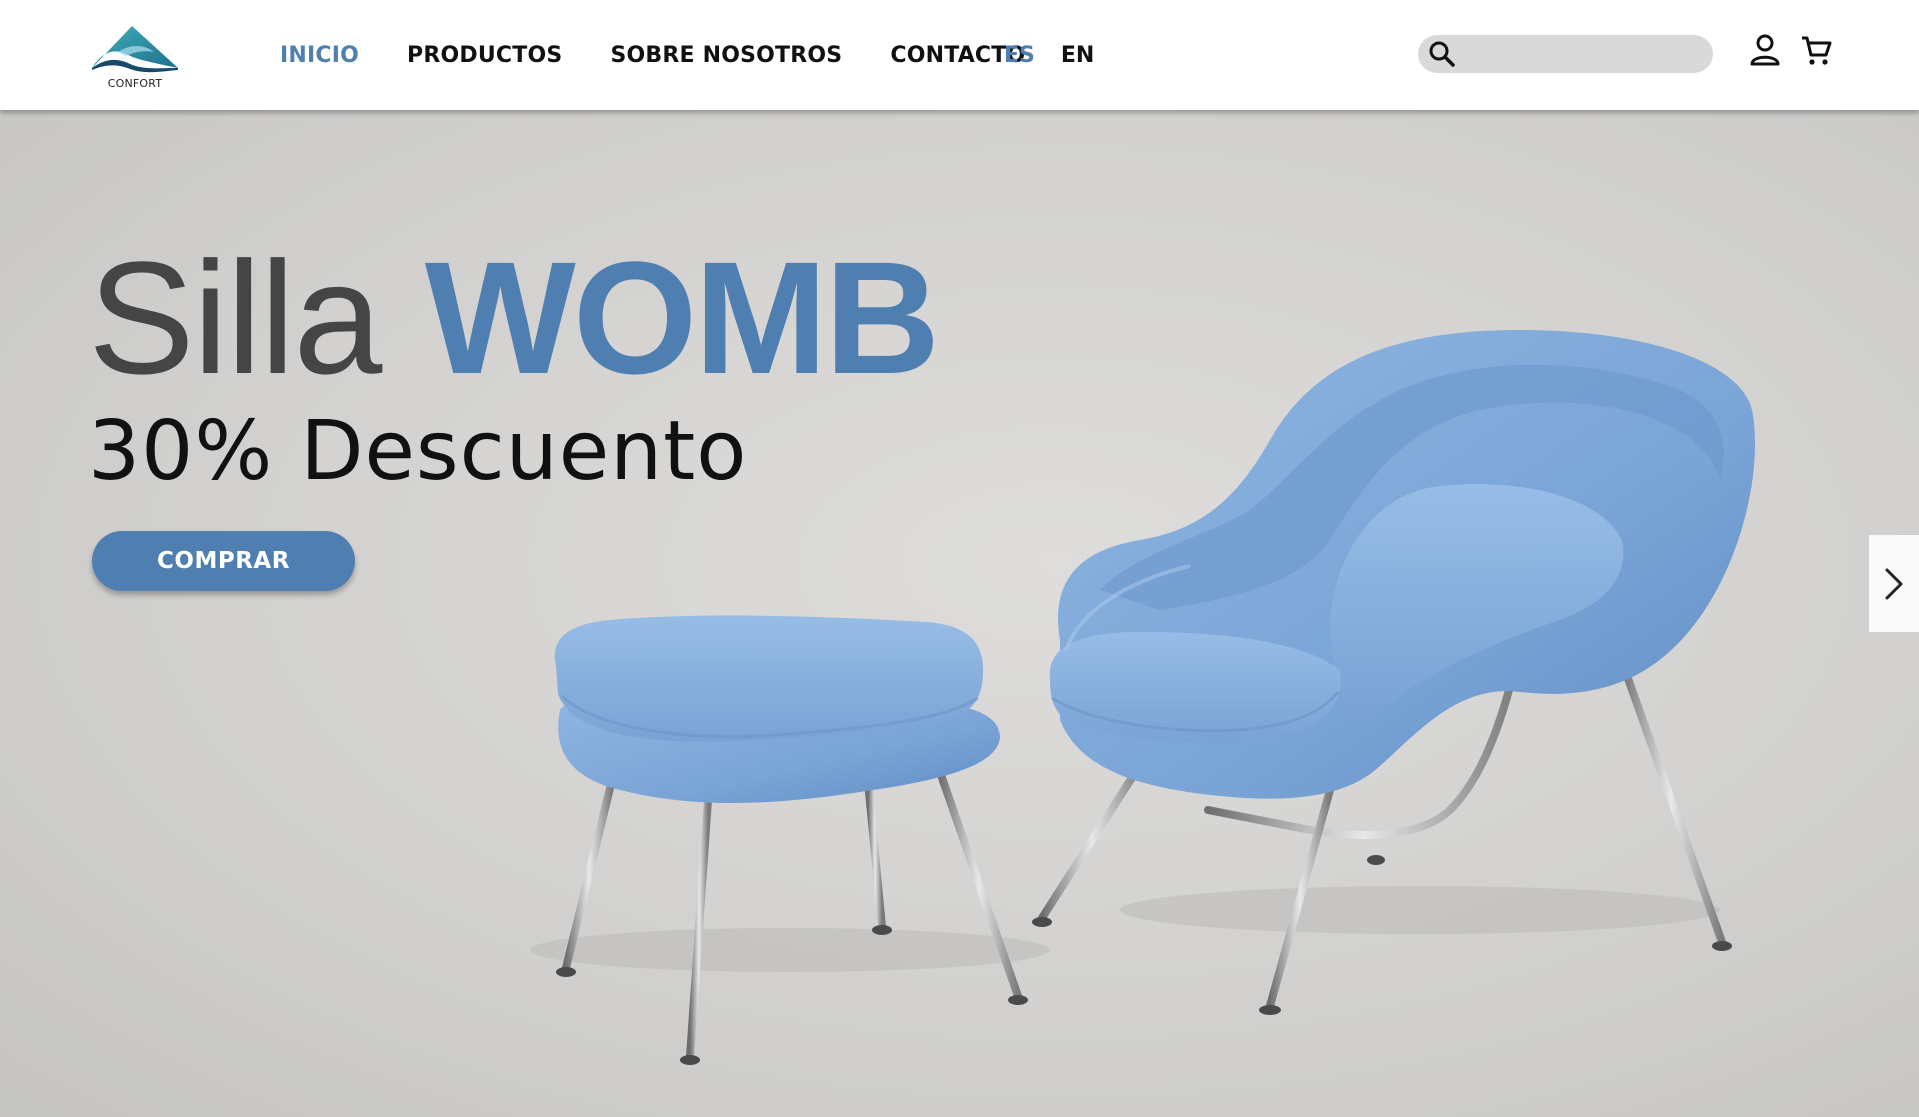 Image resolution: width=1919 pixels, height=1117 pixels. I want to click on carousel-next-button, so click(1894, 583).